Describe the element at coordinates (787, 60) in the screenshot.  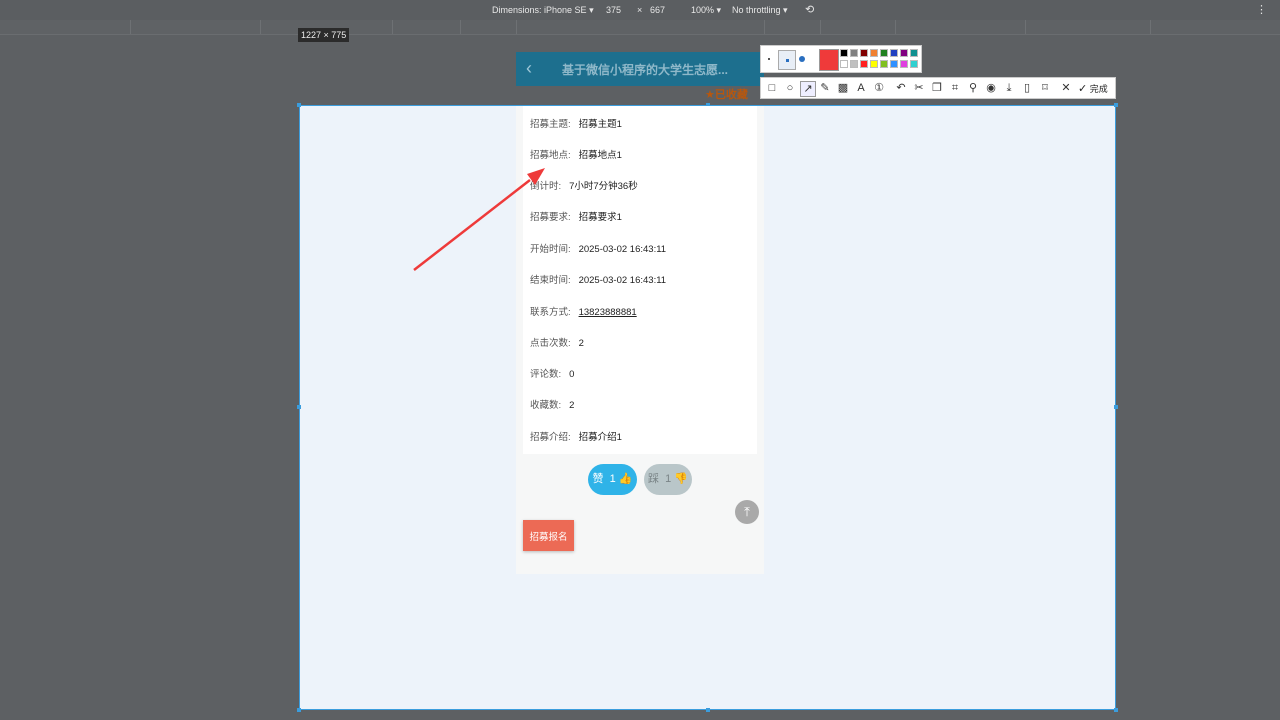
I see `size-medium-option` at that location.